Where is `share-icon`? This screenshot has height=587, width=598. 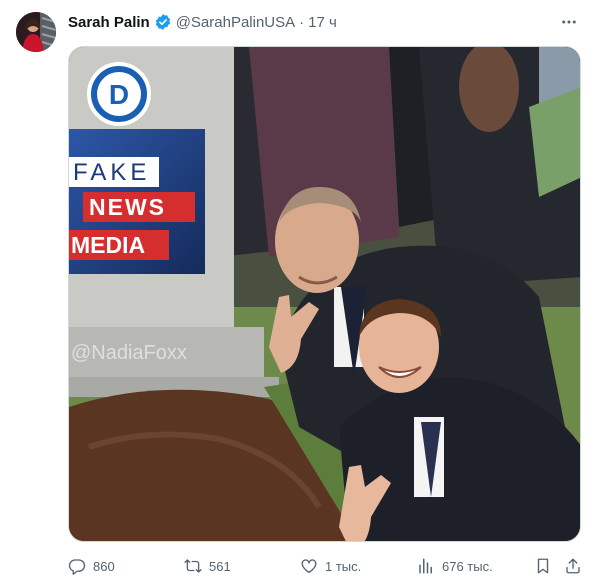 share-icon is located at coordinates (573, 566).